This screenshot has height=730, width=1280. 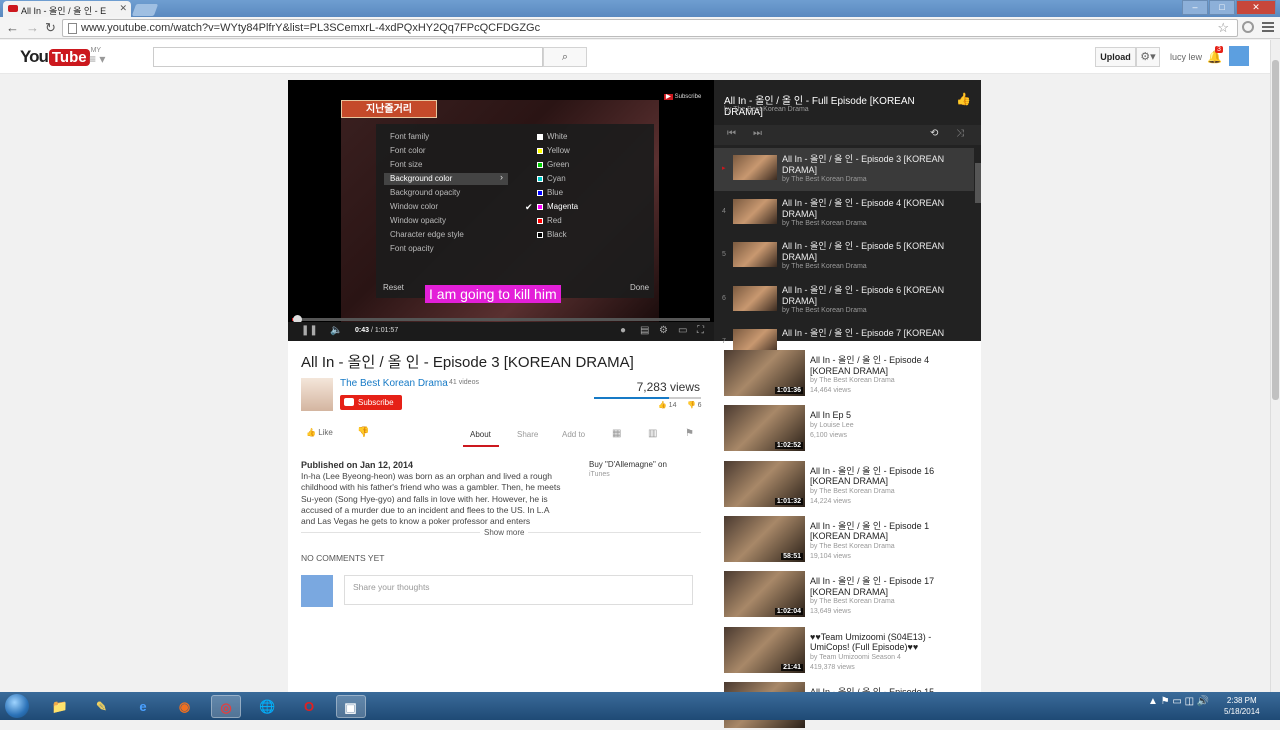 What do you see at coordinates (872, 333) in the screenshot?
I see `playlist-item-title: All In - 올인 / 올 인 - Episode 7 [KOREAN` at bounding box center [872, 333].